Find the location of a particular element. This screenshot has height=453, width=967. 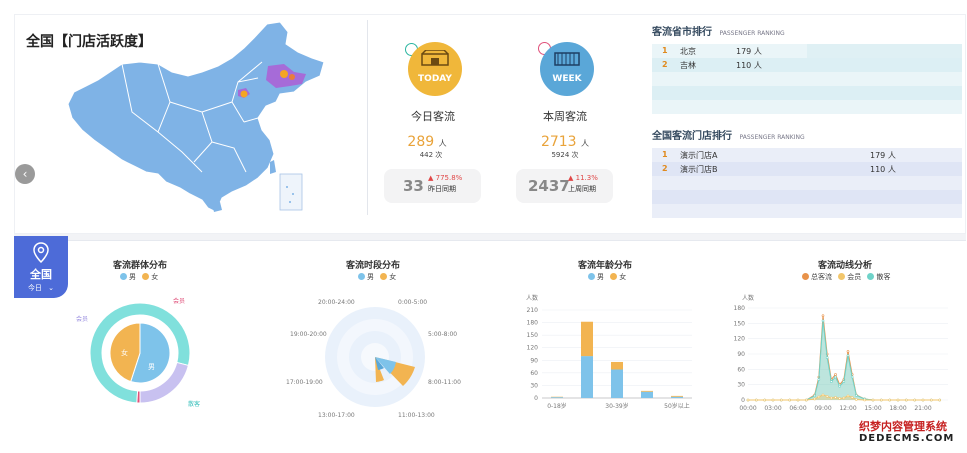

x-tick-label: 00:00 is located at coordinates (747, 408).